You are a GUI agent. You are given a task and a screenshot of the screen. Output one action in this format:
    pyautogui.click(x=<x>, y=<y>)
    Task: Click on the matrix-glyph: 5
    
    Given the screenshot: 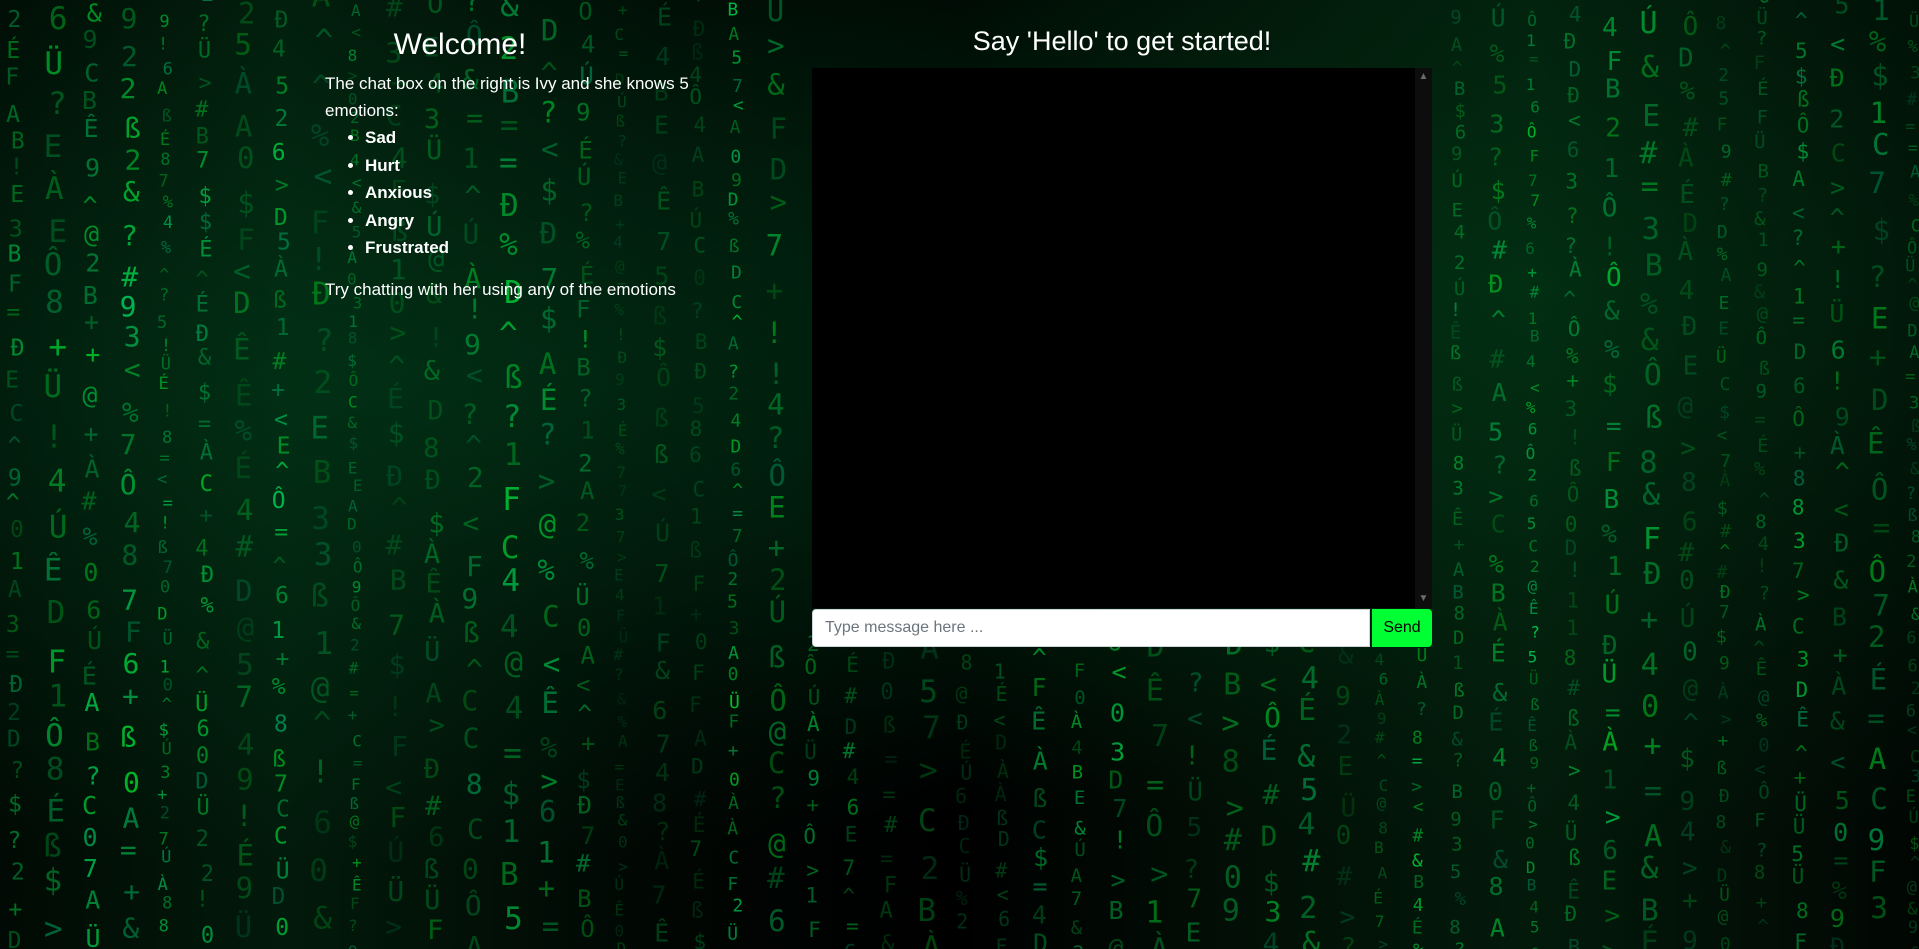 What is the action you would take?
    pyautogui.click(x=1797, y=854)
    